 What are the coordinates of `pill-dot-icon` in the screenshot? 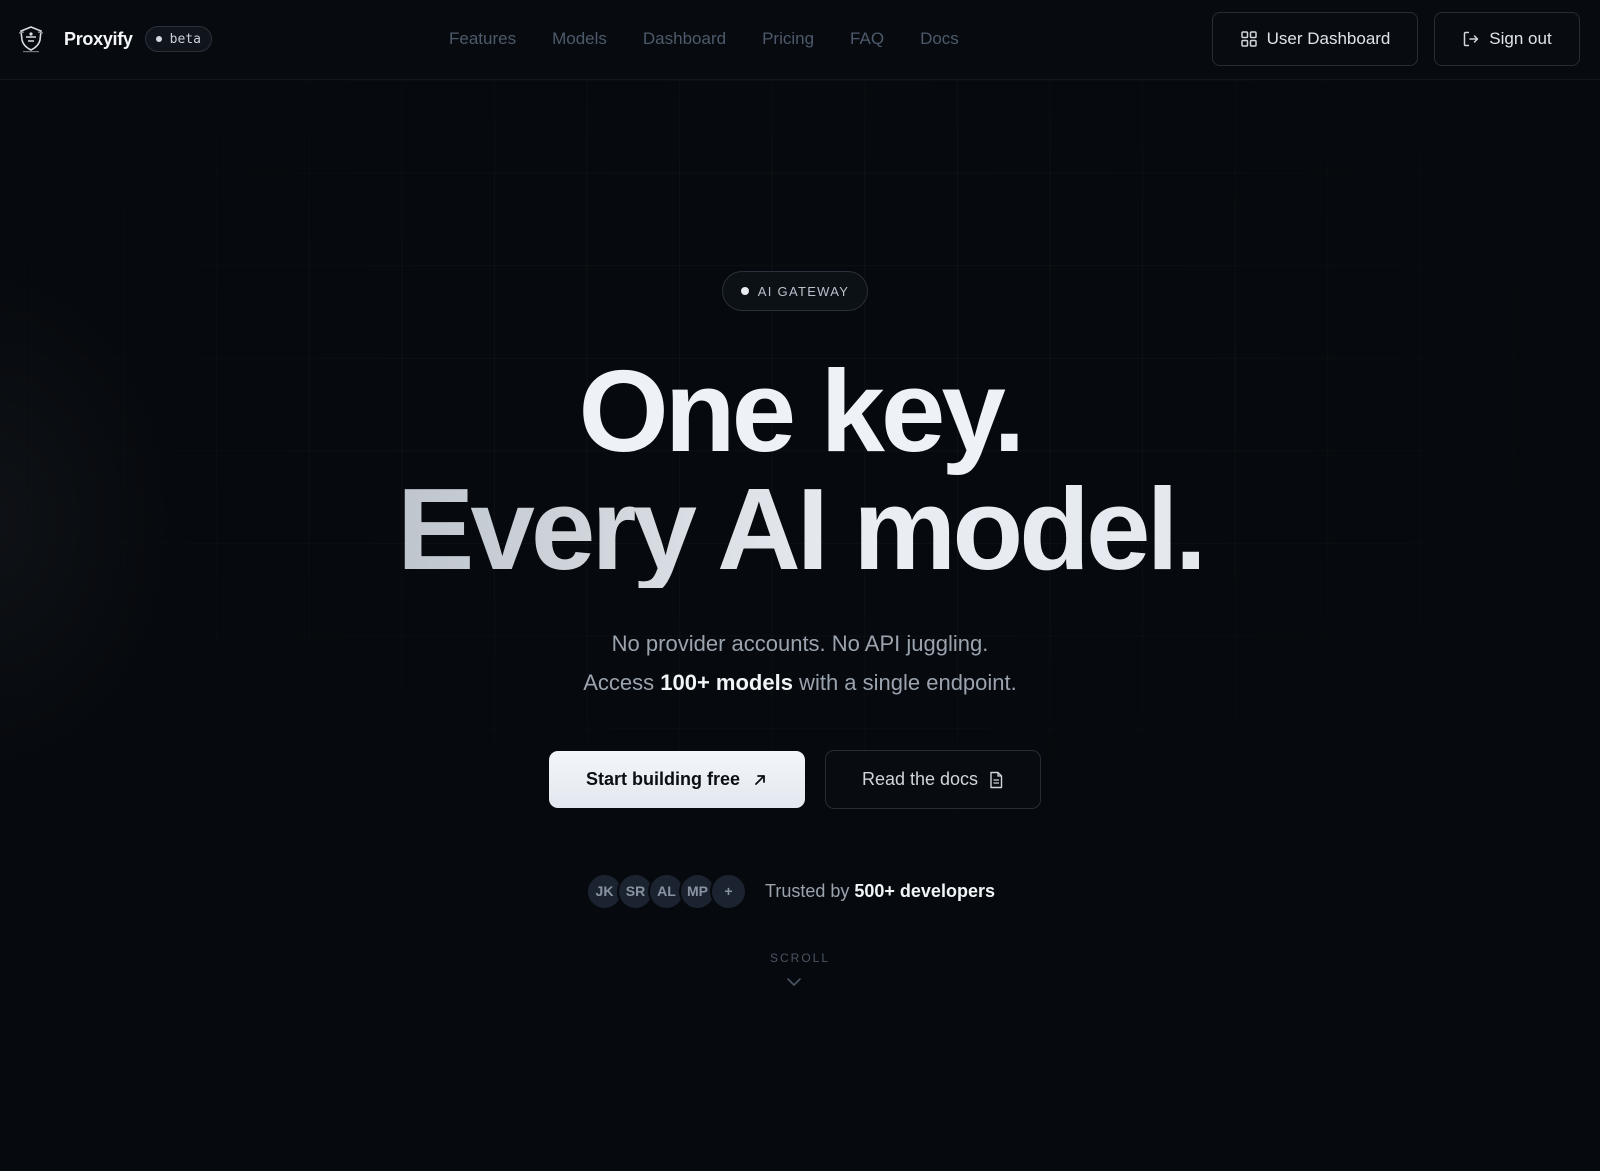 It's located at (744, 291).